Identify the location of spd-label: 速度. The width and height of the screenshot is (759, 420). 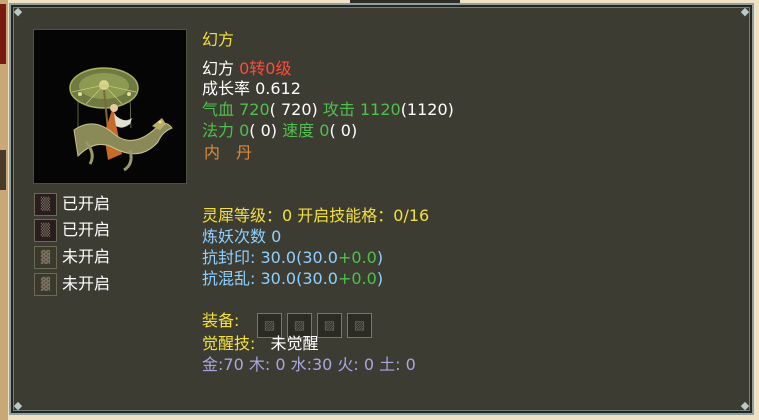
(298, 130).